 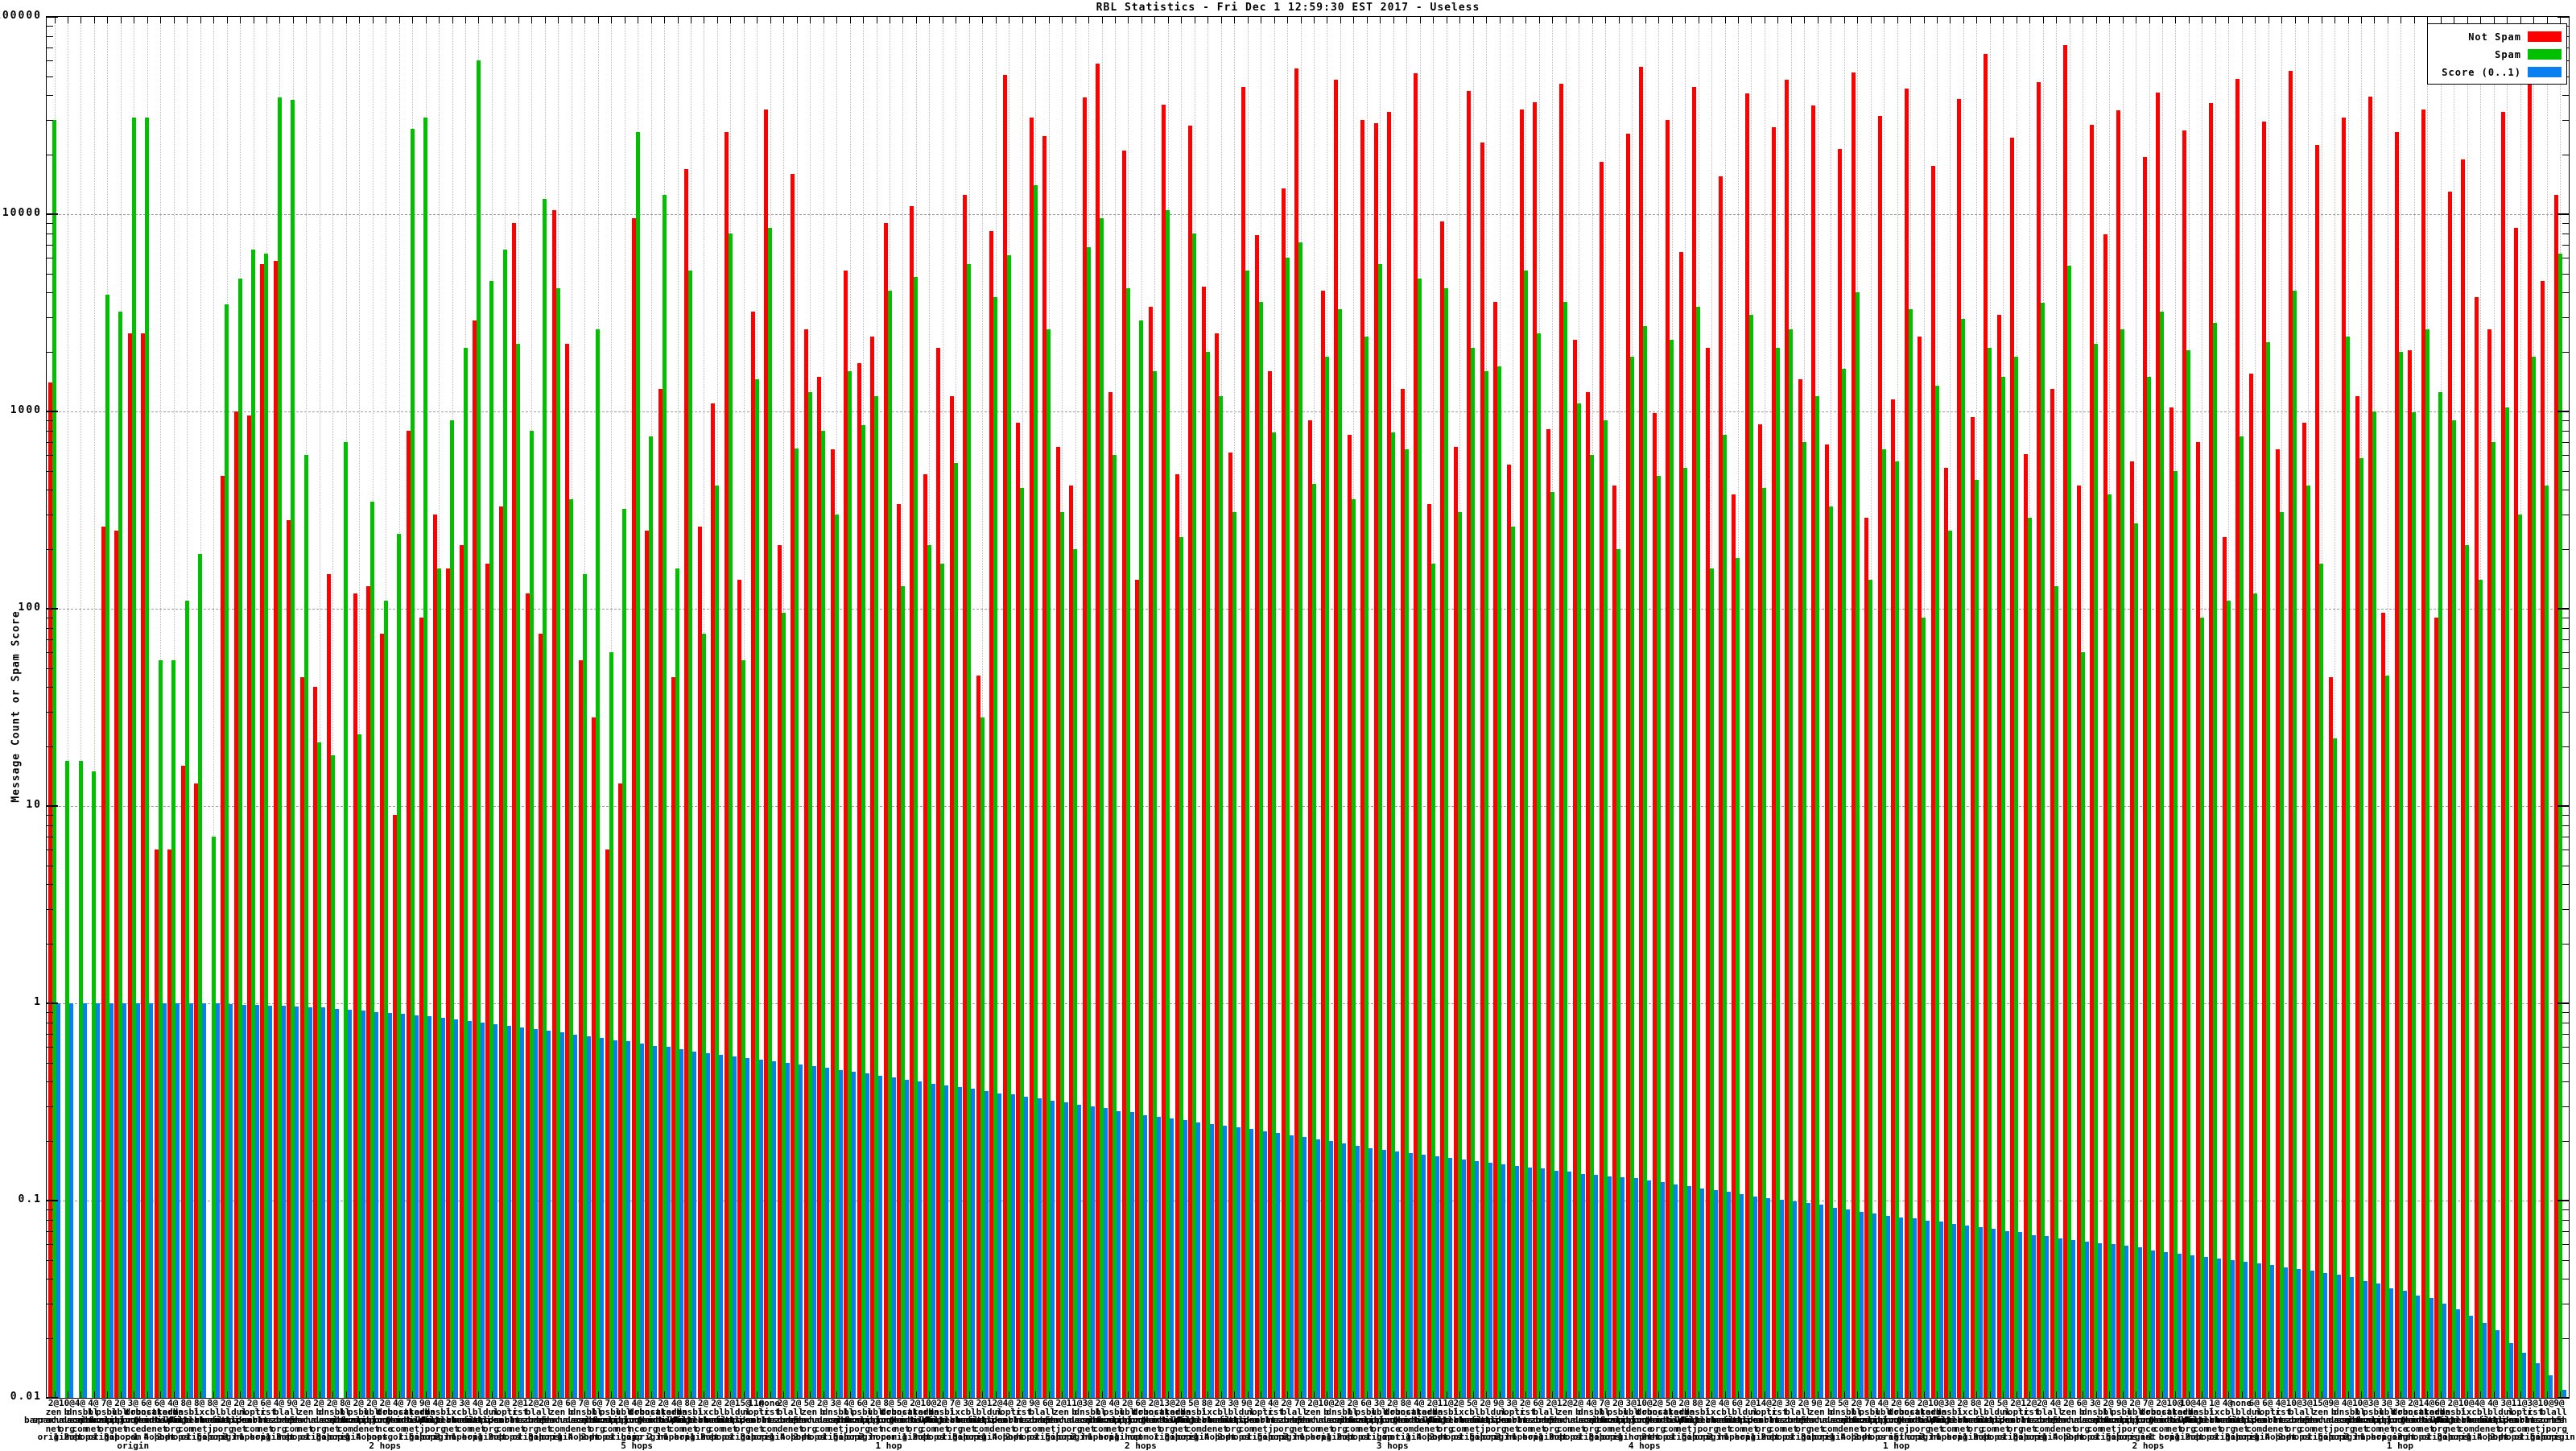 What do you see at coordinates (2494, 37) in the screenshot?
I see `legend-label-not-spam: Not Spam` at bounding box center [2494, 37].